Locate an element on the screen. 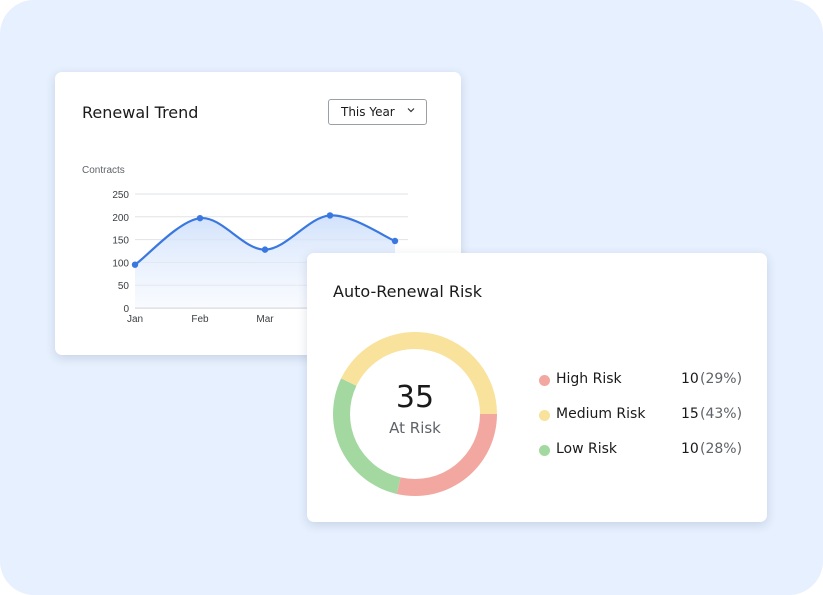 This screenshot has height=595, width=823. legend-label: Low Risk is located at coordinates (587, 449).